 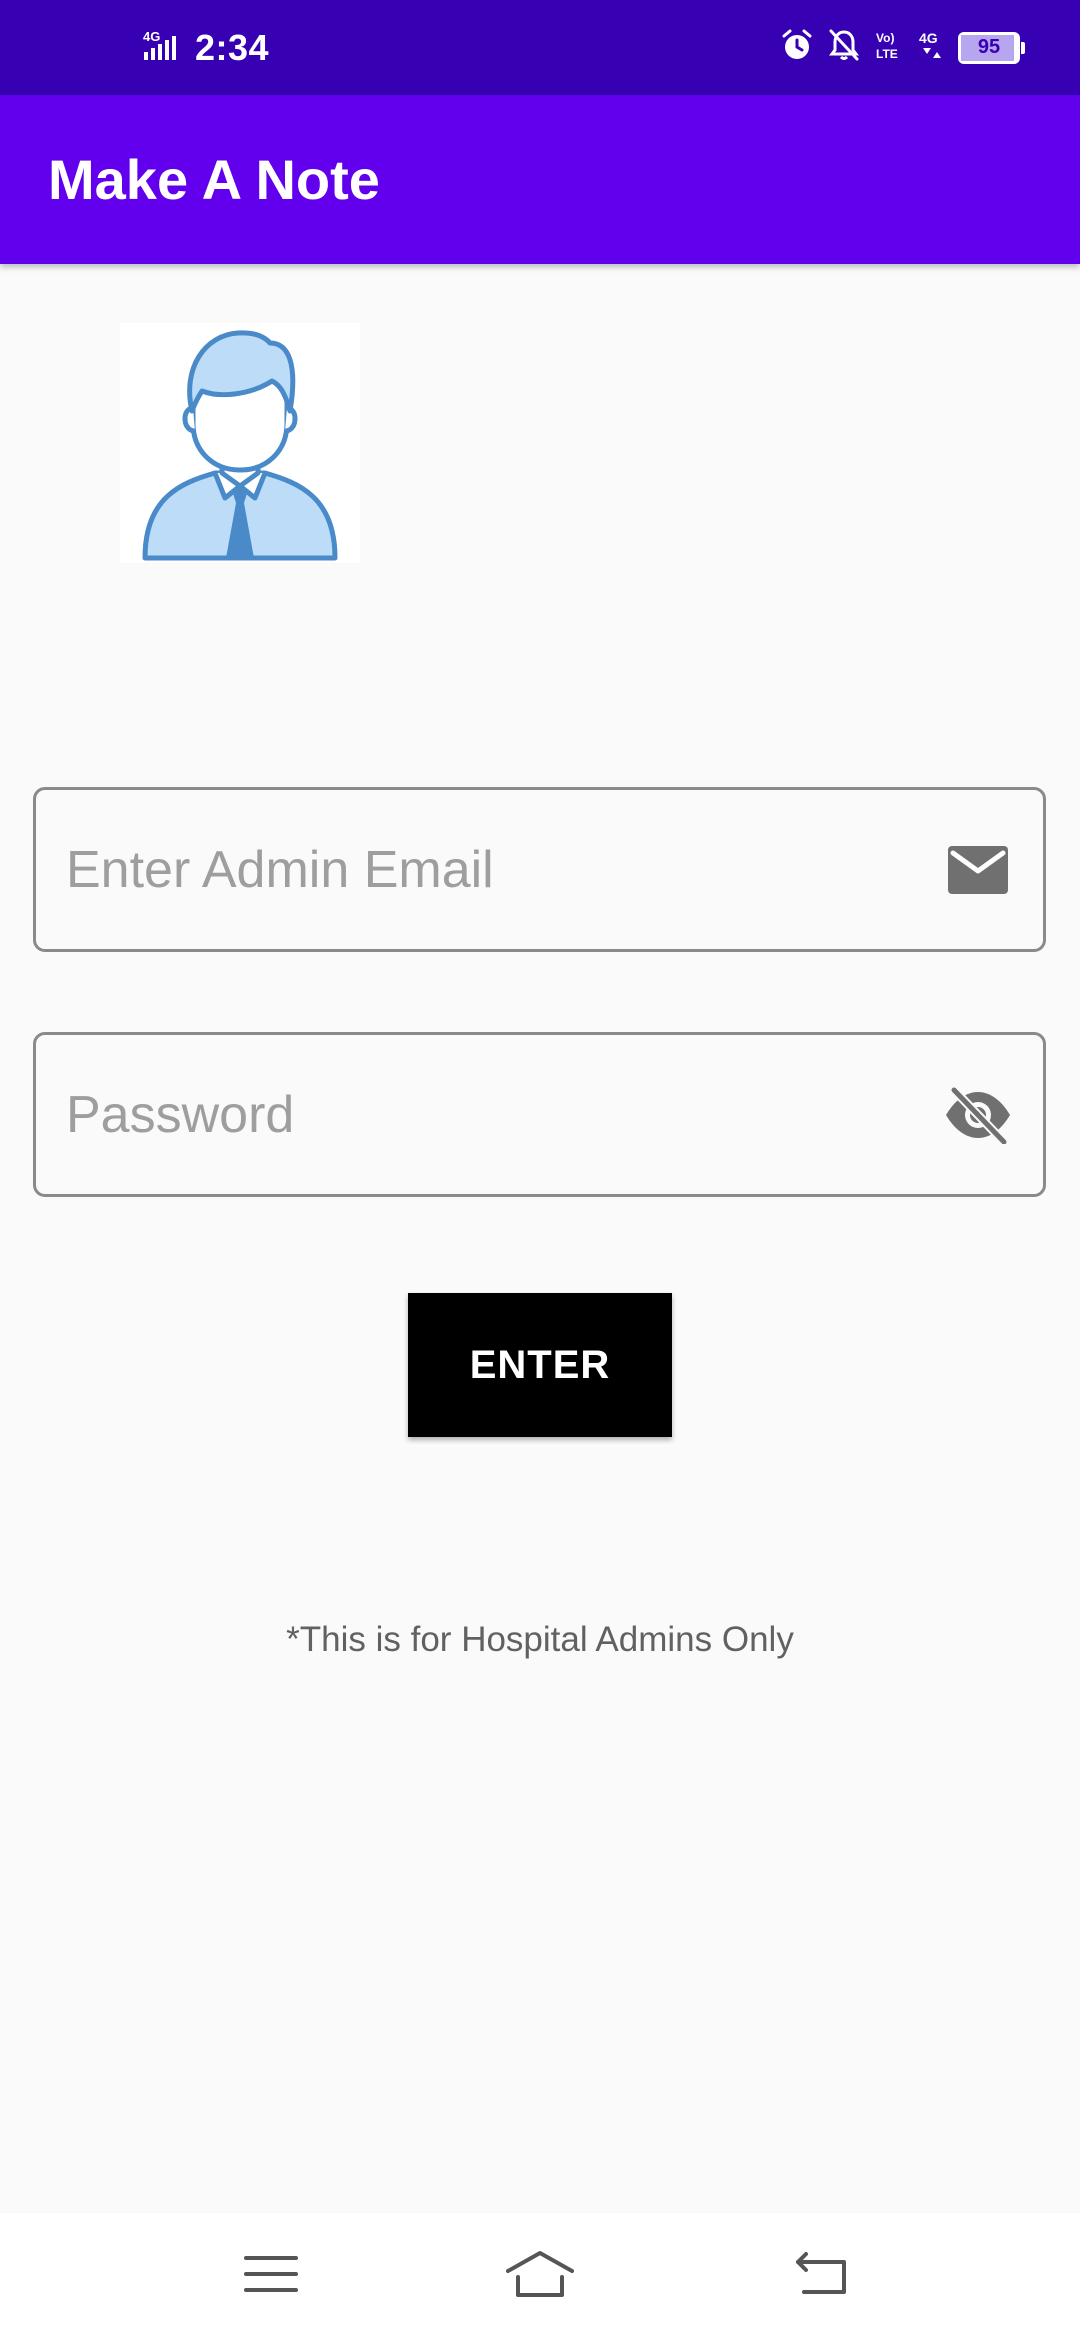 I want to click on email-field, so click(x=539, y=869).